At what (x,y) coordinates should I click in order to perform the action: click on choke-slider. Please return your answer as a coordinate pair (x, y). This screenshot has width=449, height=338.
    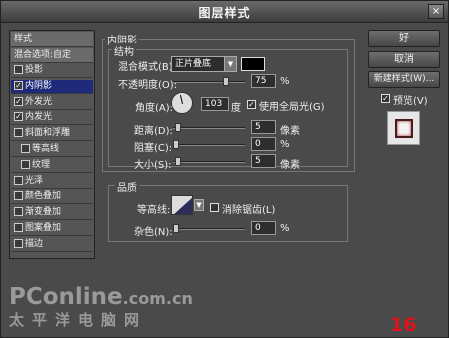
    Looking at the image, I should click on (209, 144).